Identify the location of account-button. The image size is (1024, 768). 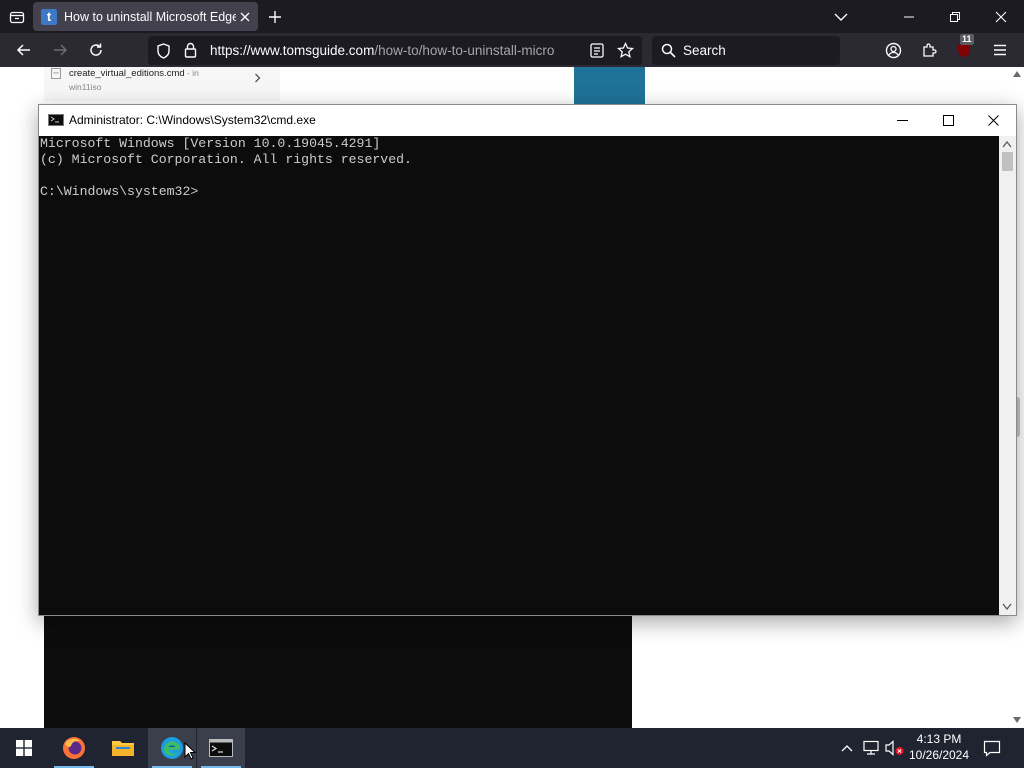
(893, 50).